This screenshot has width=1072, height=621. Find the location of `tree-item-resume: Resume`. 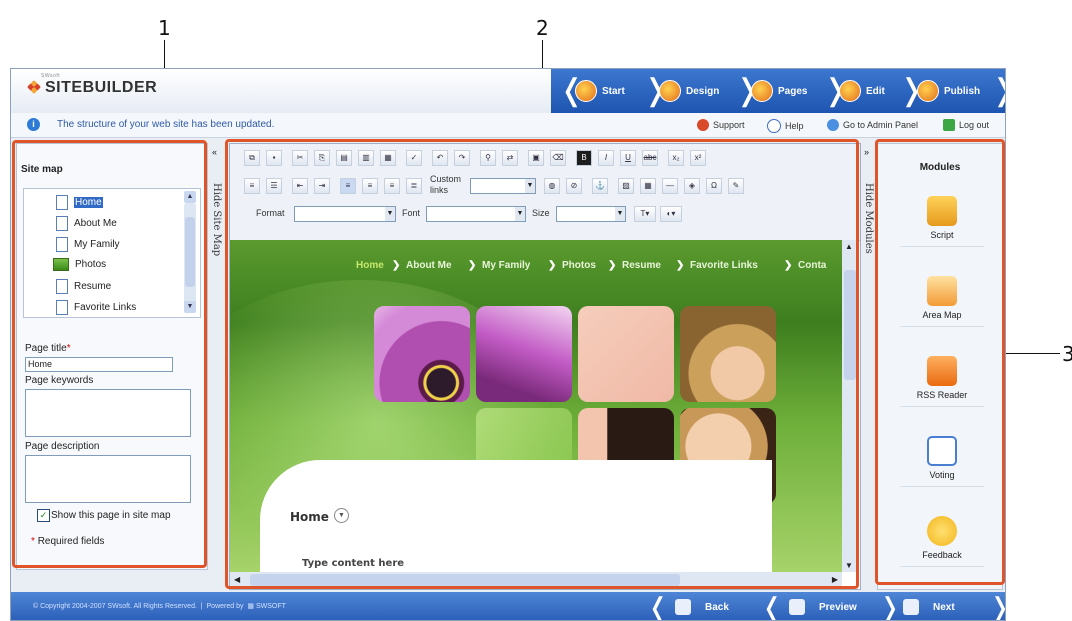

tree-item-resume: Resume is located at coordinates (83, 286).